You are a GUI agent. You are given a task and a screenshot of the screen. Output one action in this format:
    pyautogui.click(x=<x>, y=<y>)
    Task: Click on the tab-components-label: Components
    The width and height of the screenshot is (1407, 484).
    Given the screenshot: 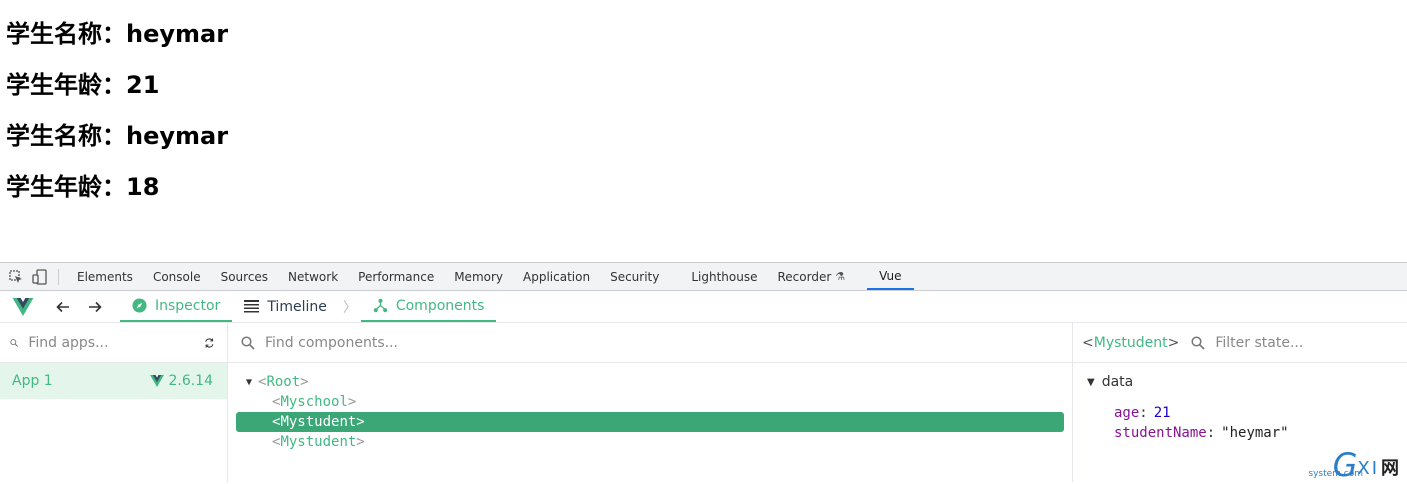 What is the action you would take?
    pyautogui.click(x=440, y=305)
    